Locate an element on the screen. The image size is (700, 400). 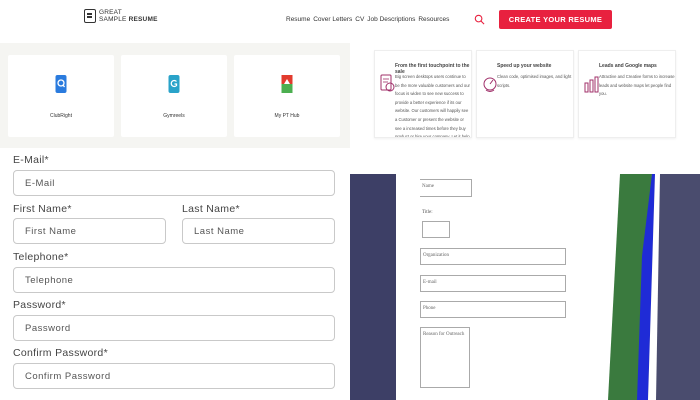
nav-item-resume: Resume is located at coordinates (298, 19).